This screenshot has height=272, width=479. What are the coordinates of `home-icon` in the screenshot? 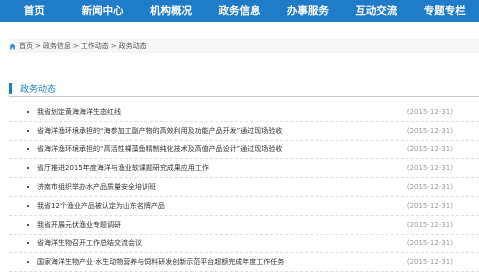 It's located at (12, 46).